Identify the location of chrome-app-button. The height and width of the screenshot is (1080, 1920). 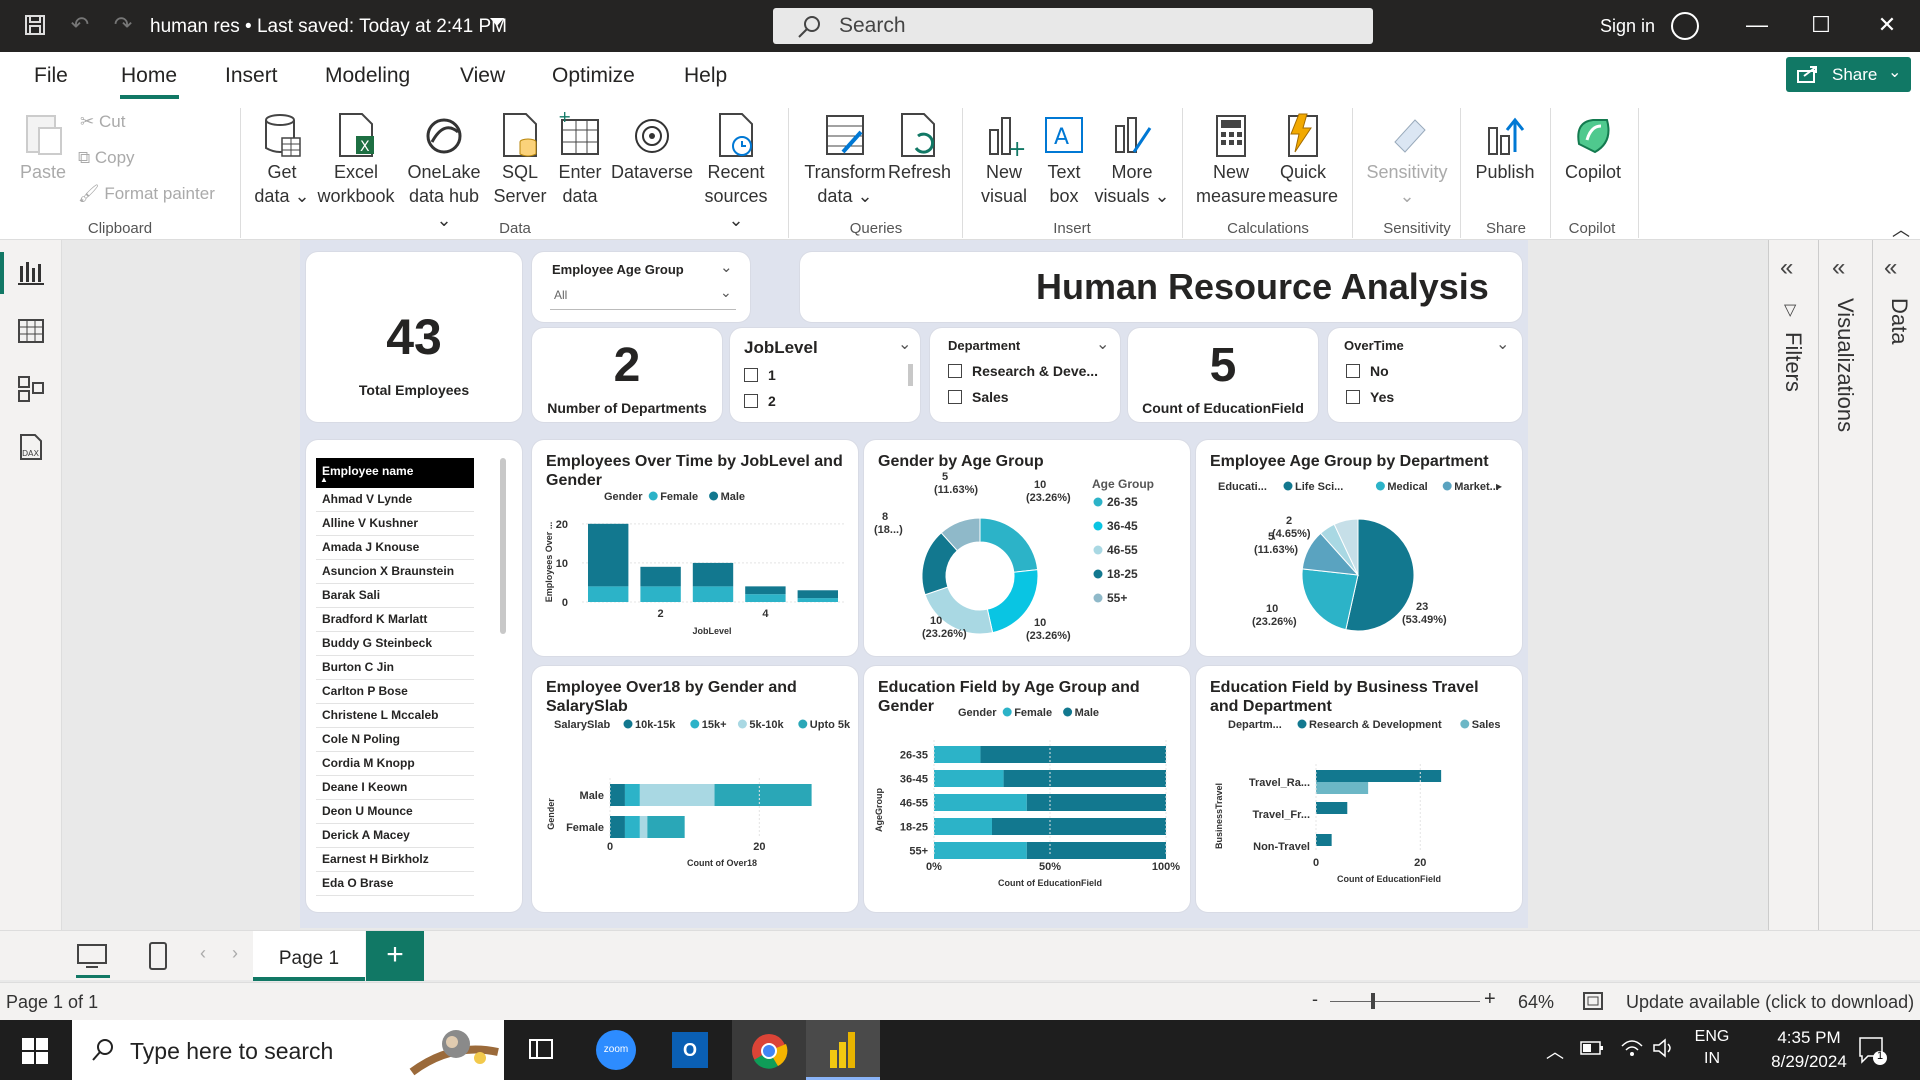
(769, 1050).